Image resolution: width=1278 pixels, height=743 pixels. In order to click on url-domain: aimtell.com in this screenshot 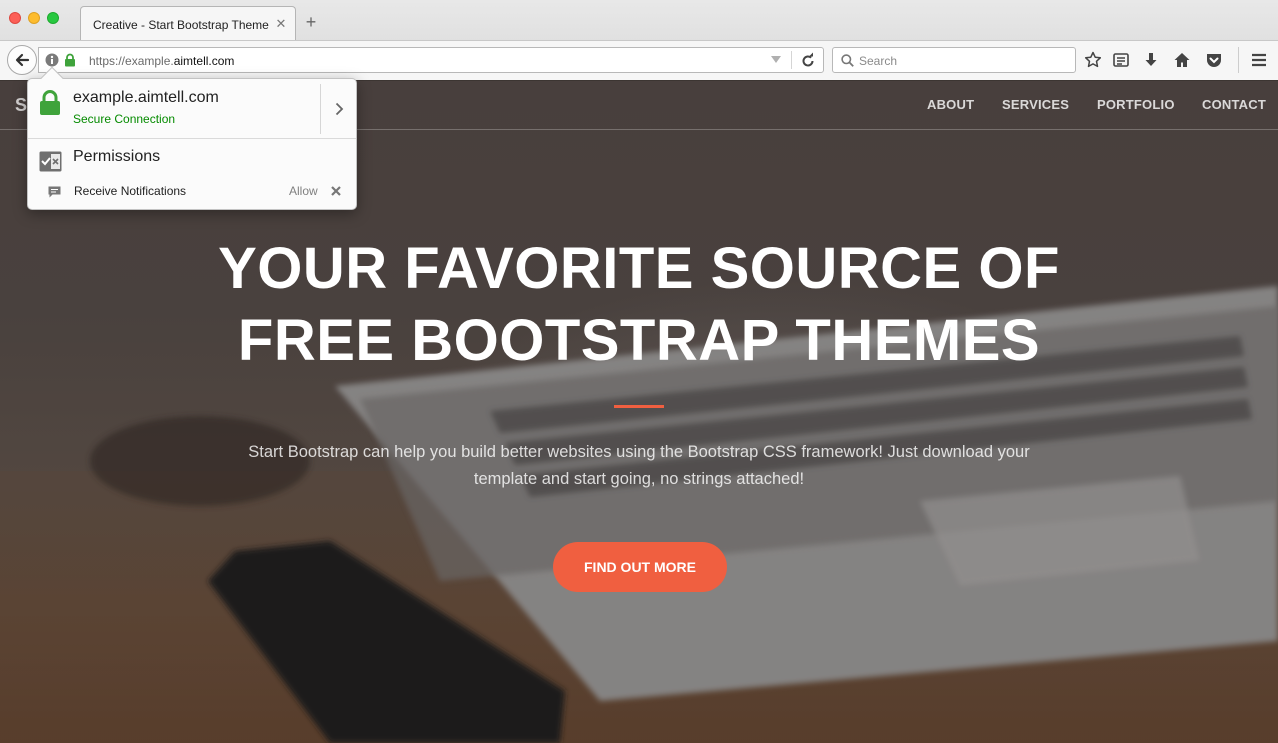, I will do `click(204, 61)`.